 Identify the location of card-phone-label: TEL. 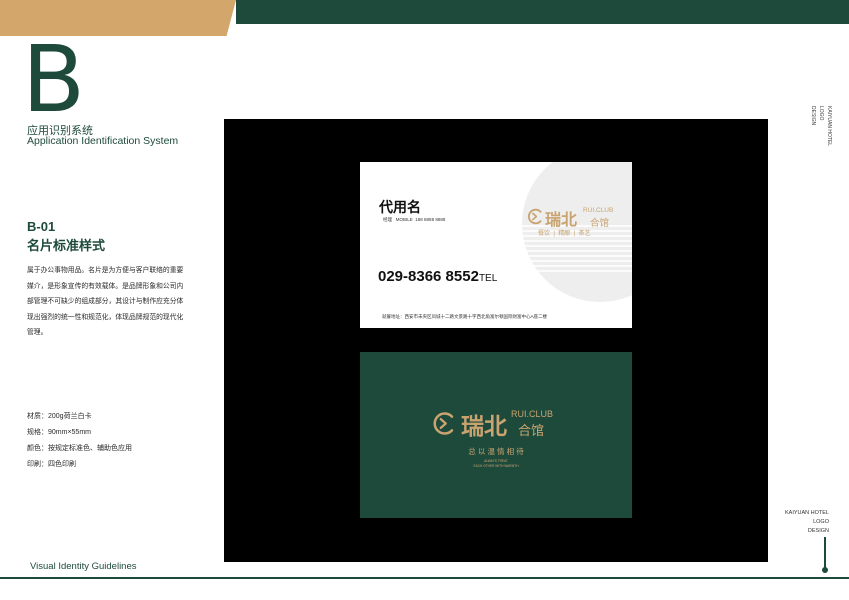
(488, 278).